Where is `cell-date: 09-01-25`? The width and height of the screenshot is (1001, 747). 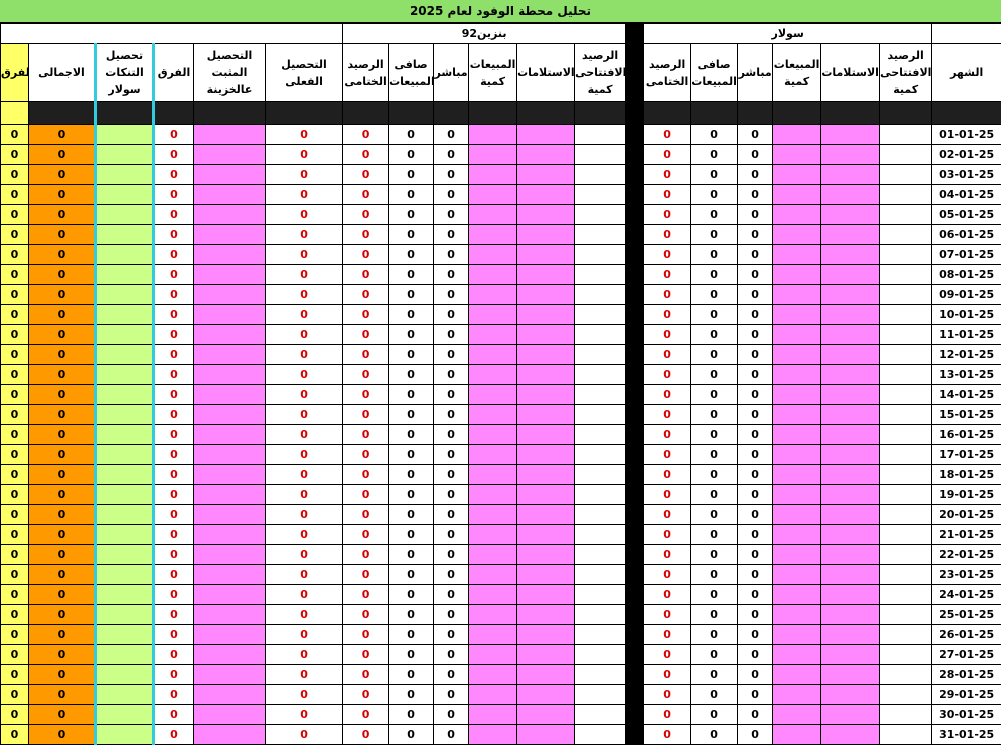
cell-date: 09-01-25 is located at coordinates (966, 294).